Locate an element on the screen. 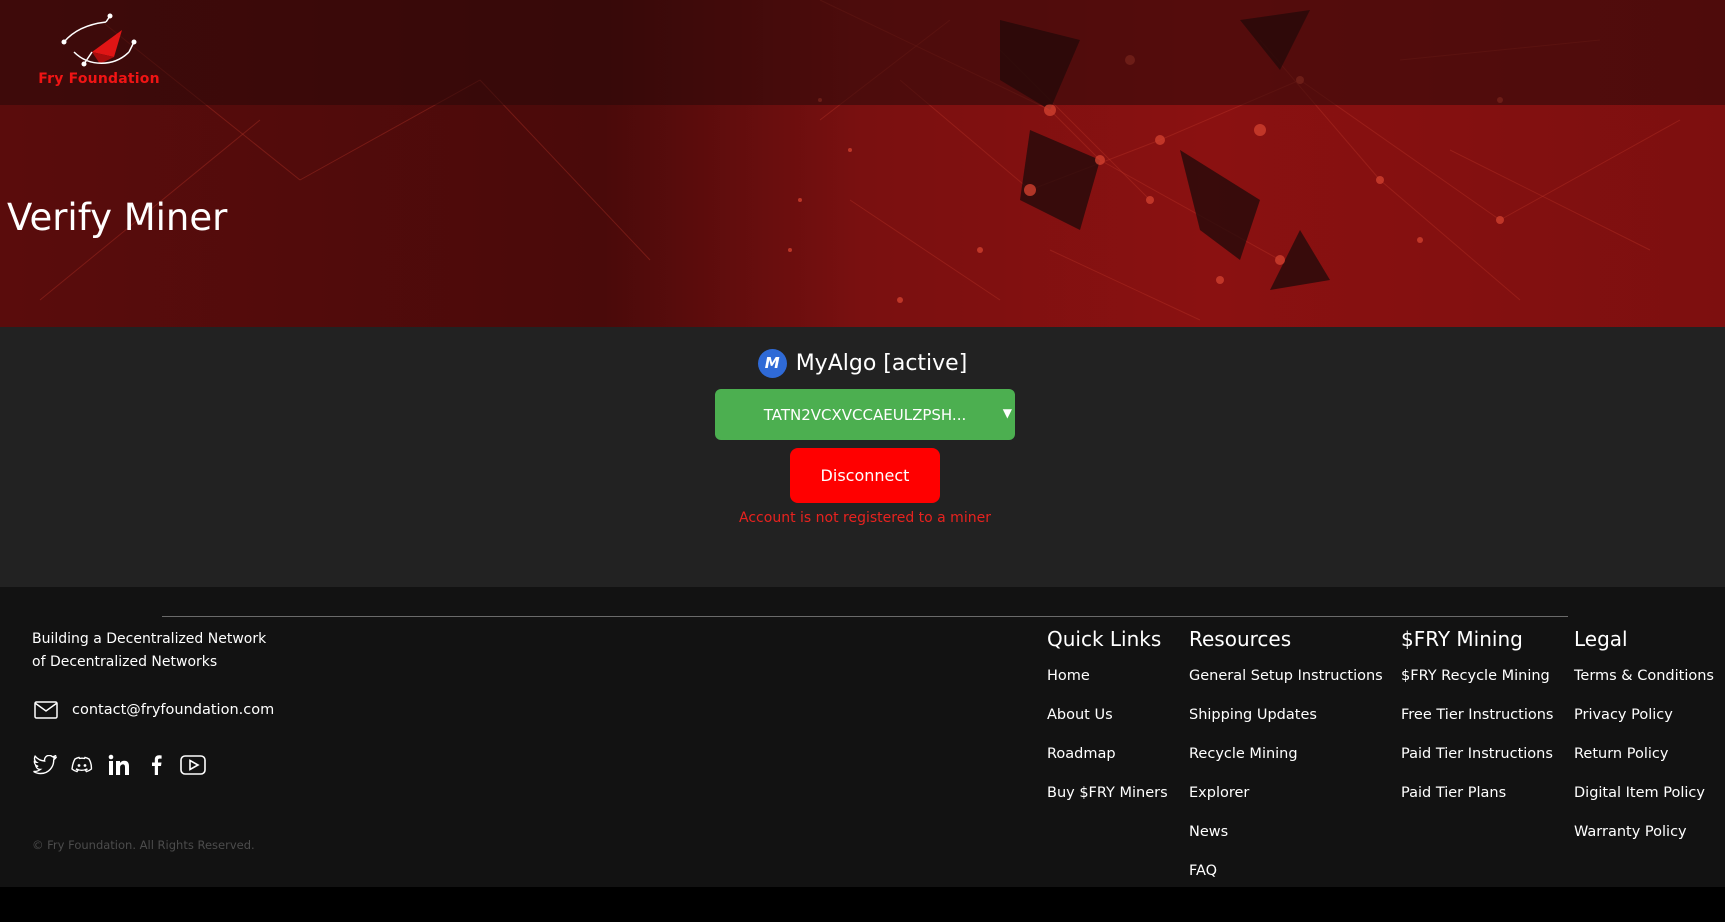 This screenshot has width=1725, height=922. status-error-message: Account is not registered to a miner is located at coordinates (865, 518).